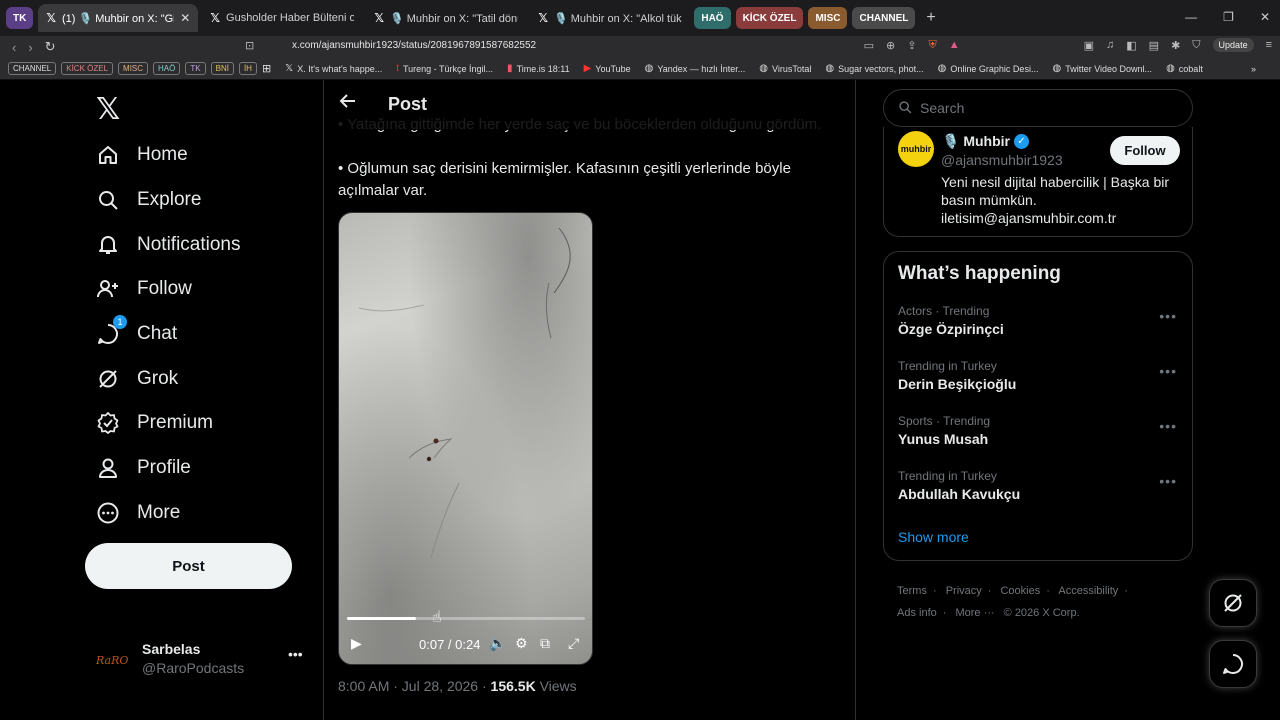  What do you see at coordinates (111, 331) in the screenshot?
I see `chat-icon: 1` at bounding box center [111, 331].